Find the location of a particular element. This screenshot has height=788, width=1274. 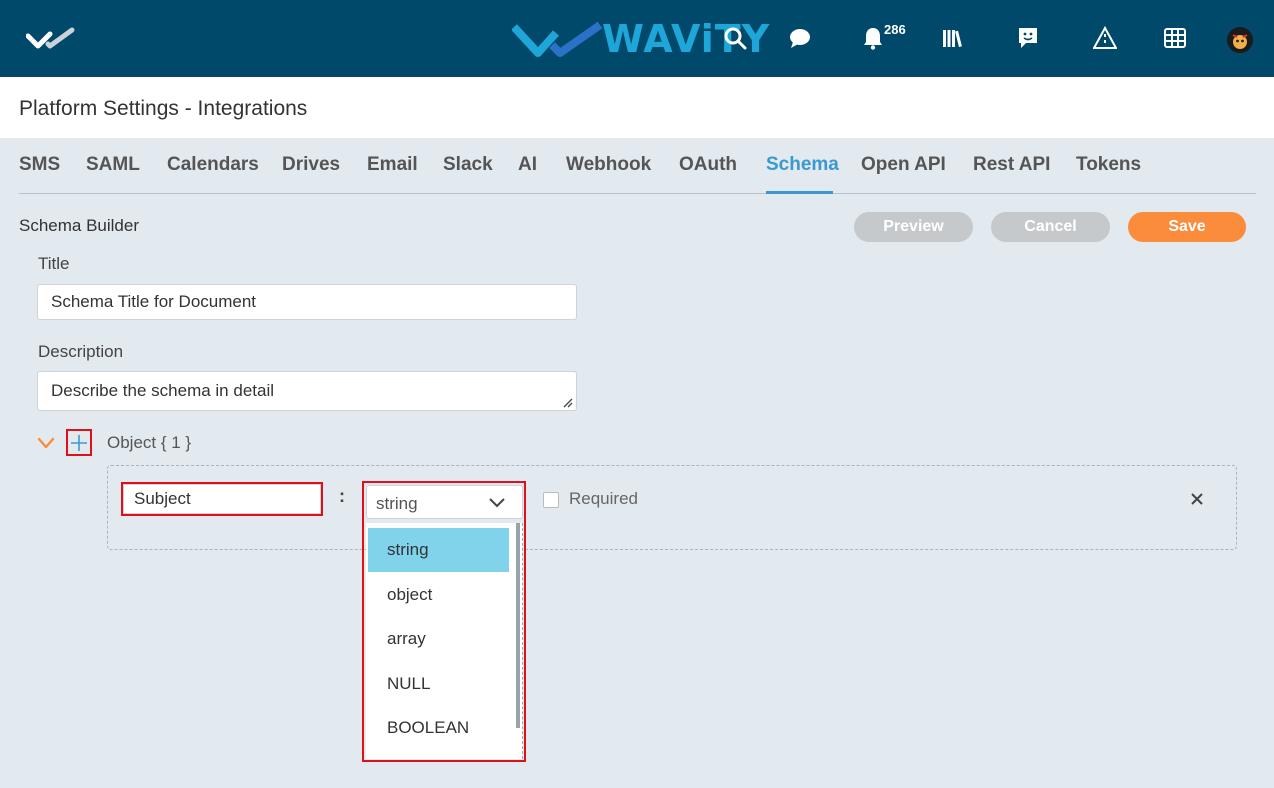

tab-ai: AI is located at coordinates (527, 165).